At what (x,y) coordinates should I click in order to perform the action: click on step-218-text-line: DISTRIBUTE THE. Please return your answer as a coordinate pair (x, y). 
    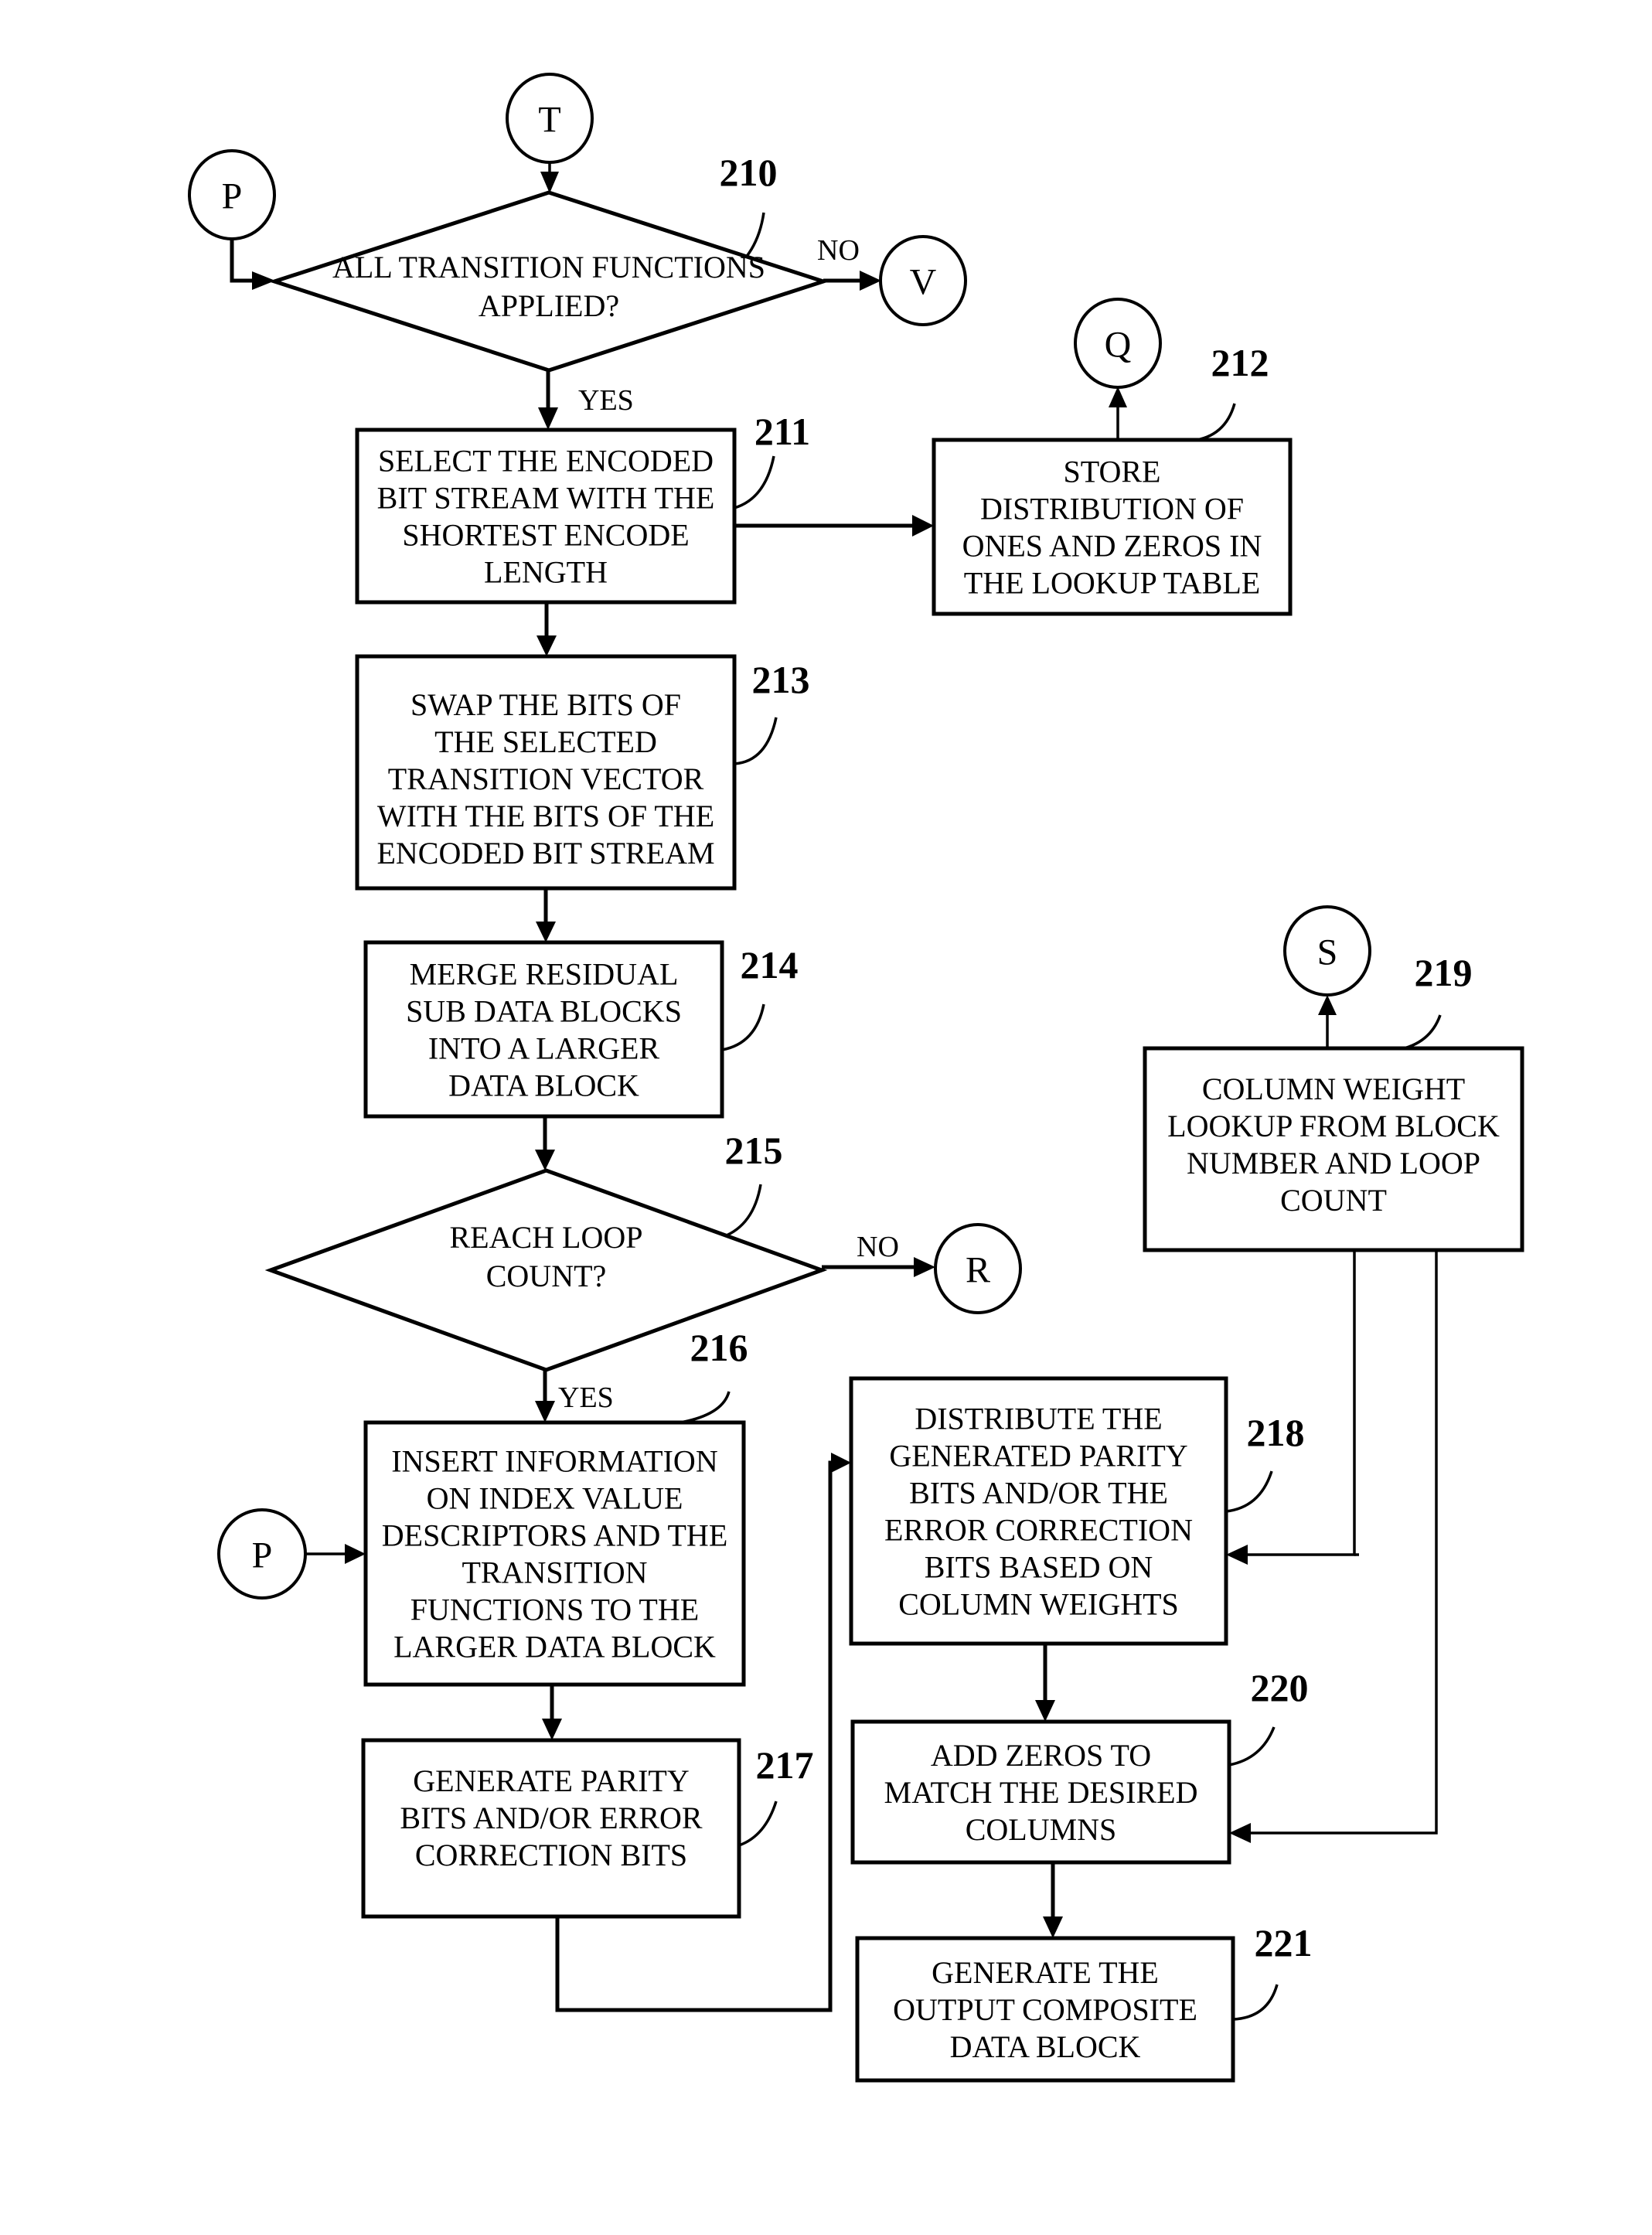
    Looking at the image, I should click on (1038, 1419).